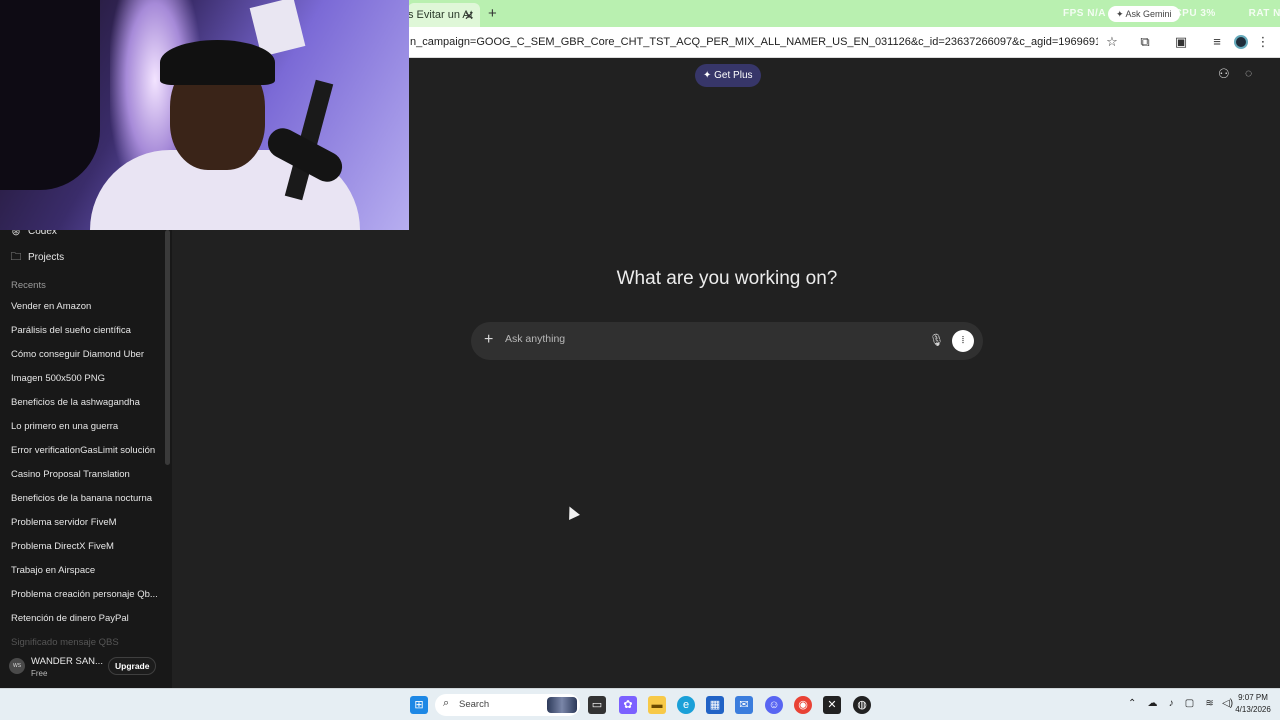 The image size is (1280, 720). I want to click on copilot-icon: ✿, so click(628, 705).